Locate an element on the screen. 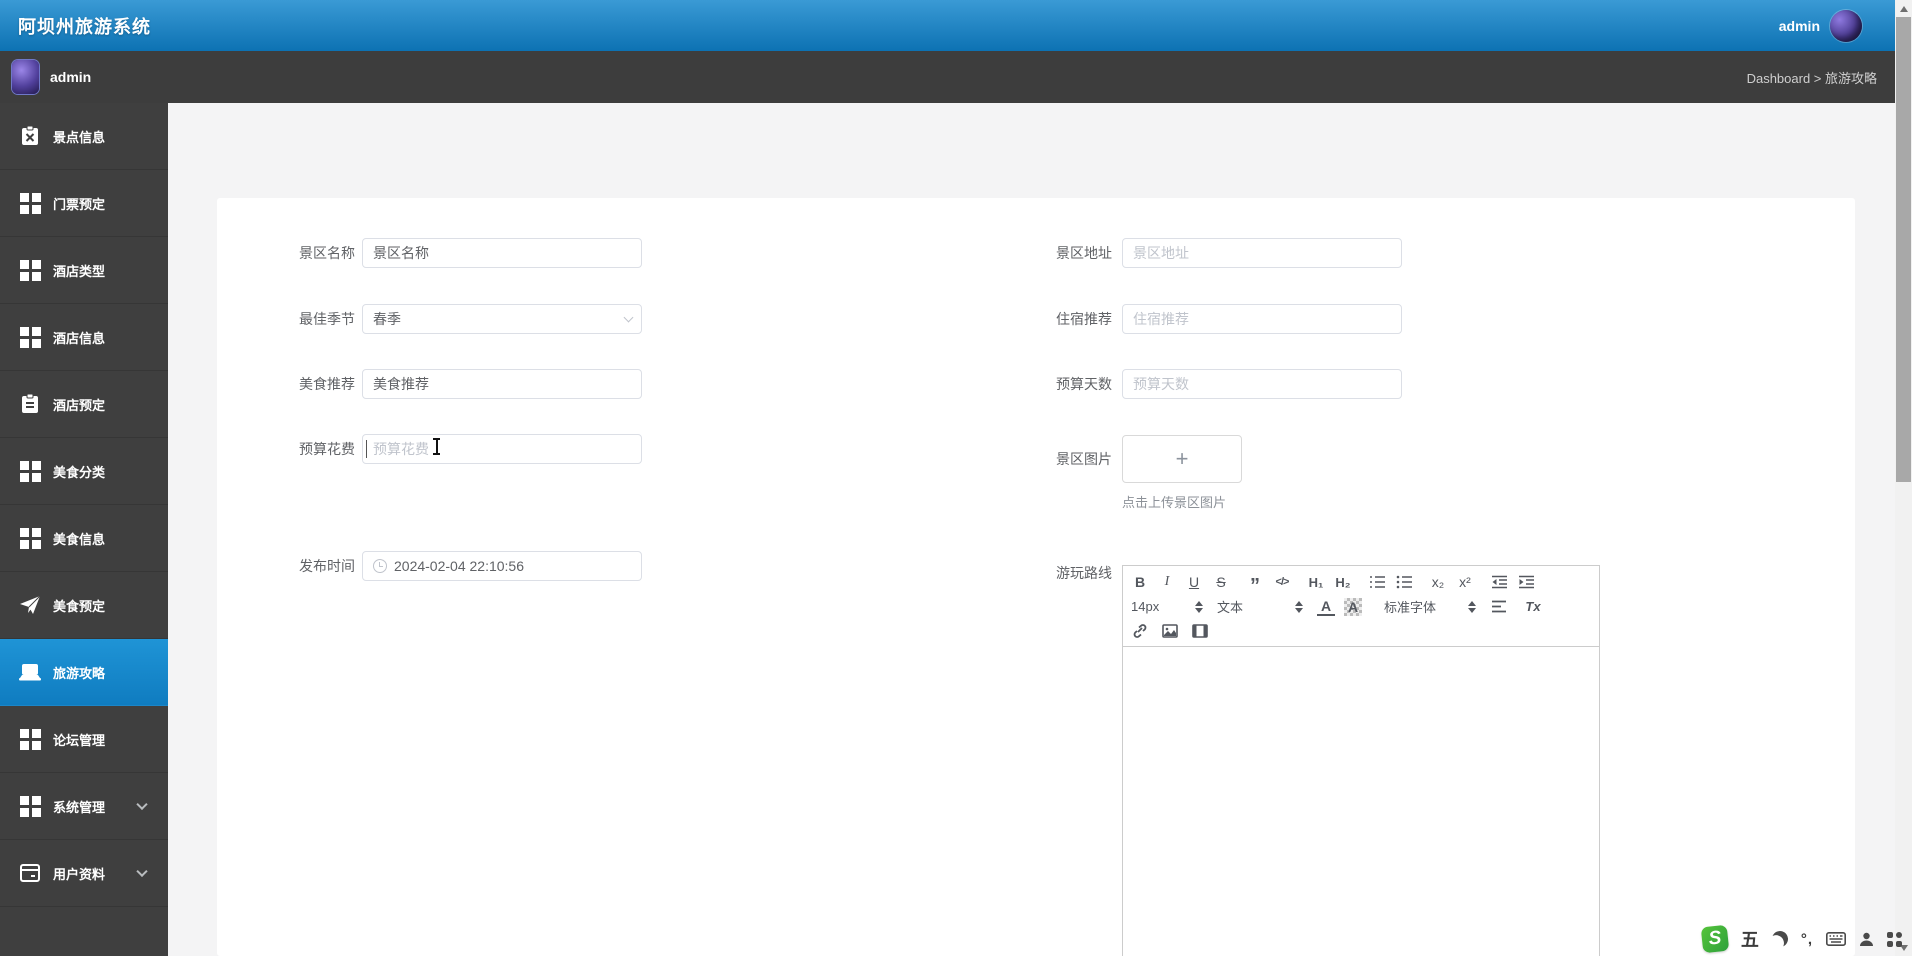 This screenshot has height=956, width=1912. sidebar-item-hotel-info: 酒店信息 is located at coordinates (84, 337).